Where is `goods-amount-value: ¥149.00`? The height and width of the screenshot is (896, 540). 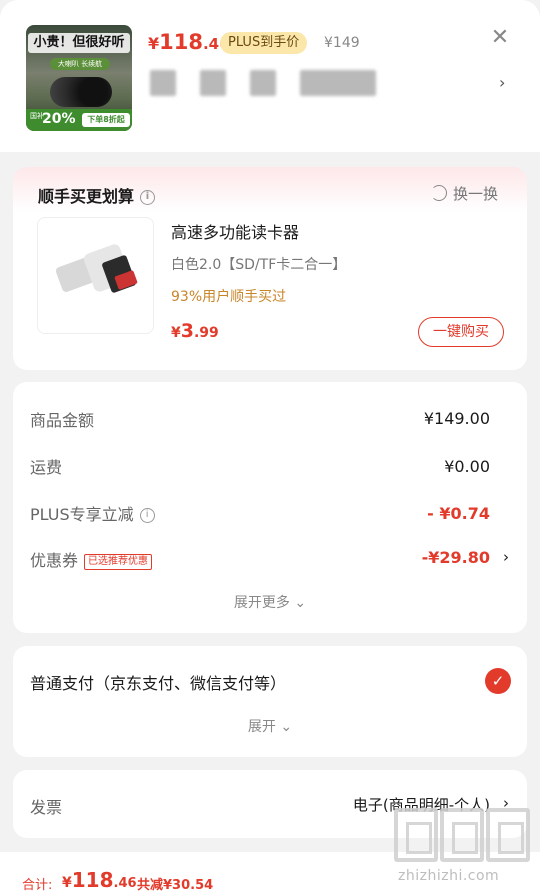 goods-amount-value: ¥149.00 is located at coordinates (456, 418).